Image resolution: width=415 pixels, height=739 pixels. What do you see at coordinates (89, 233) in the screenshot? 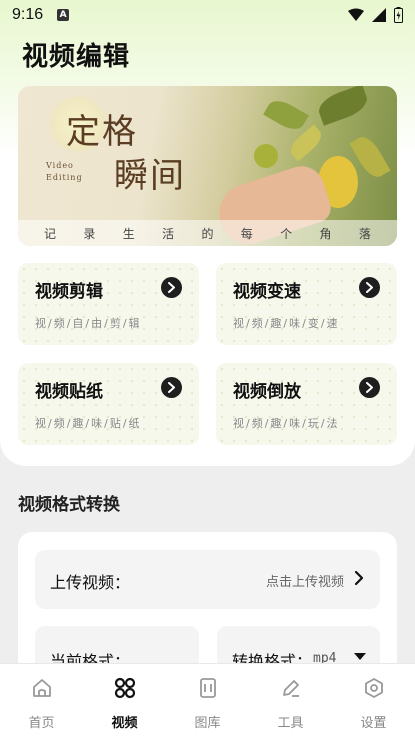
I see `caption-char: 录` at bounding box center [89, 233].